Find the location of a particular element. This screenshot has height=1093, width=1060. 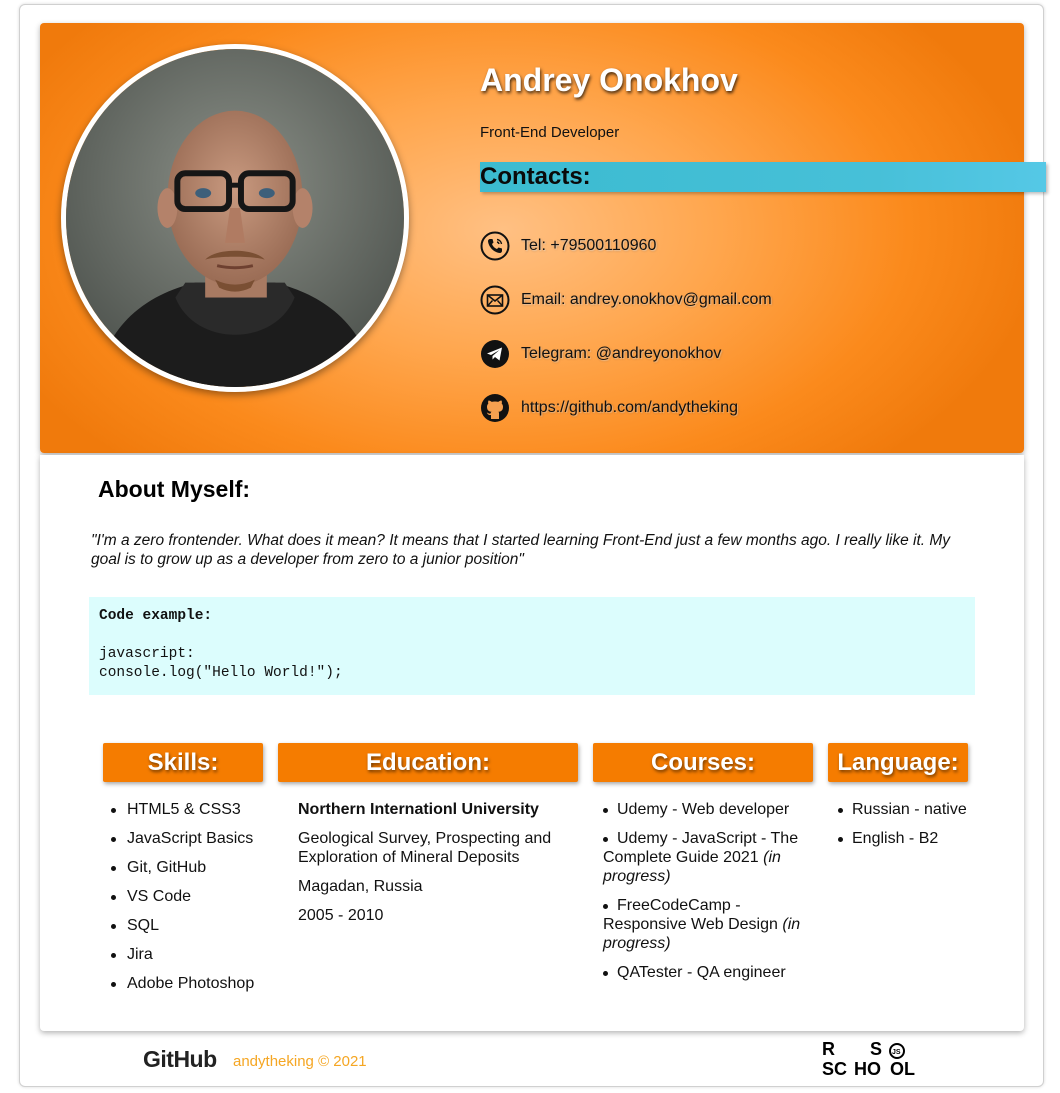

list-item: SQL is located at coordinates (193, 925).